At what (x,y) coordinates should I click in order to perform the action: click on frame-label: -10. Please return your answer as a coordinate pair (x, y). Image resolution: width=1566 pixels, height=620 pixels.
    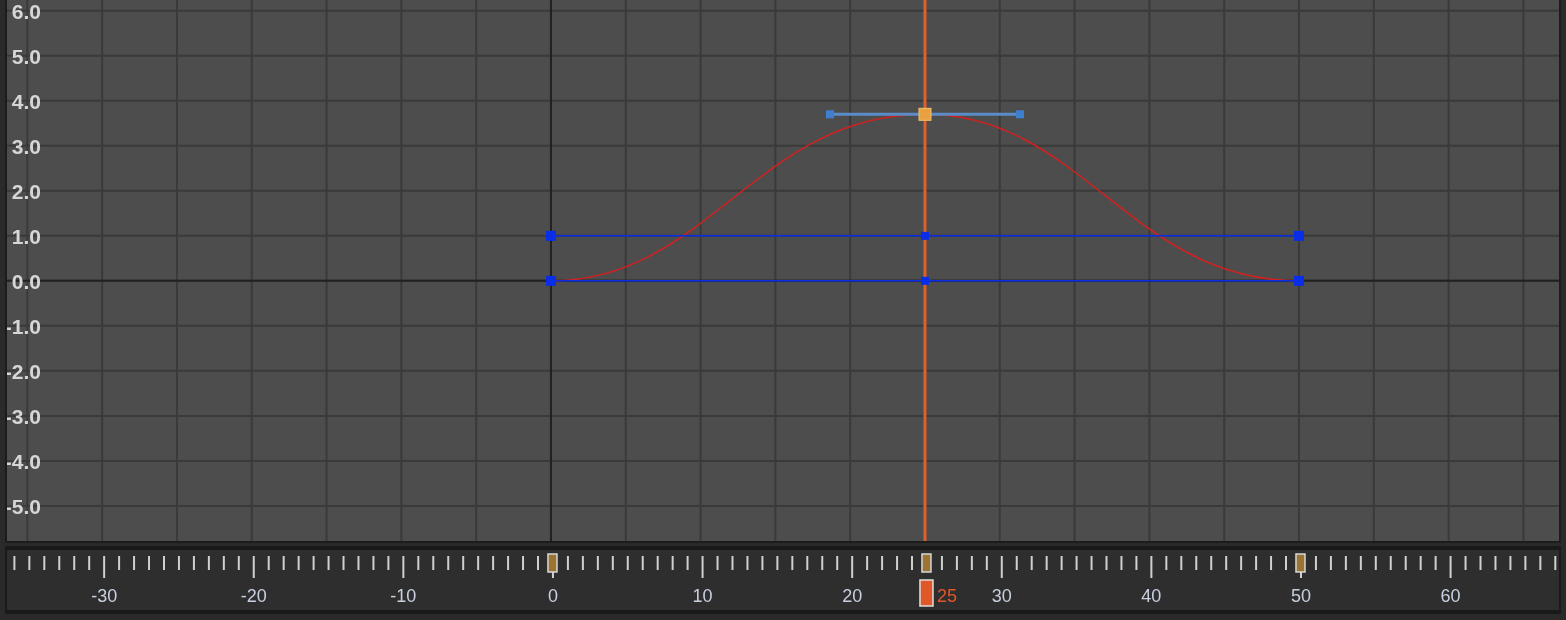
    Looking at the image, I should click on (403, 596).